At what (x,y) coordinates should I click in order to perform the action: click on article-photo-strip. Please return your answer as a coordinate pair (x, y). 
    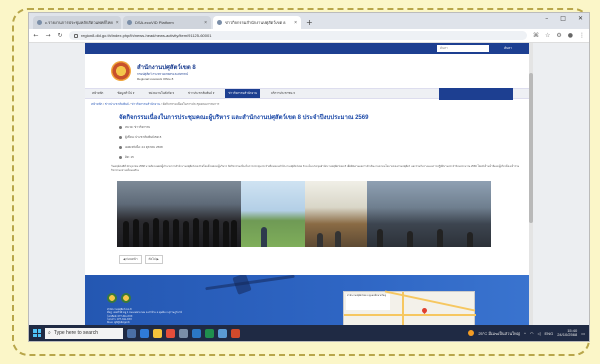
    Looking at the image, I should click on (308, 214).